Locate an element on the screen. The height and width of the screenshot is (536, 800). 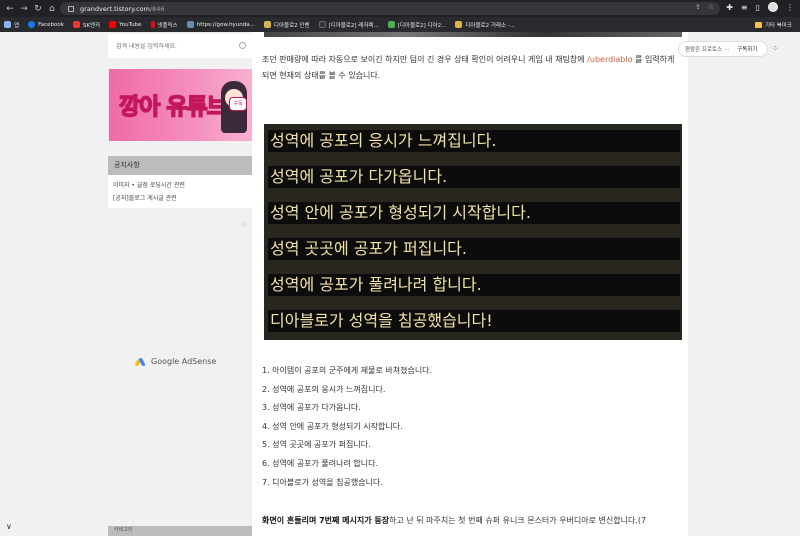
search-input is located at coordinates (176, 46).